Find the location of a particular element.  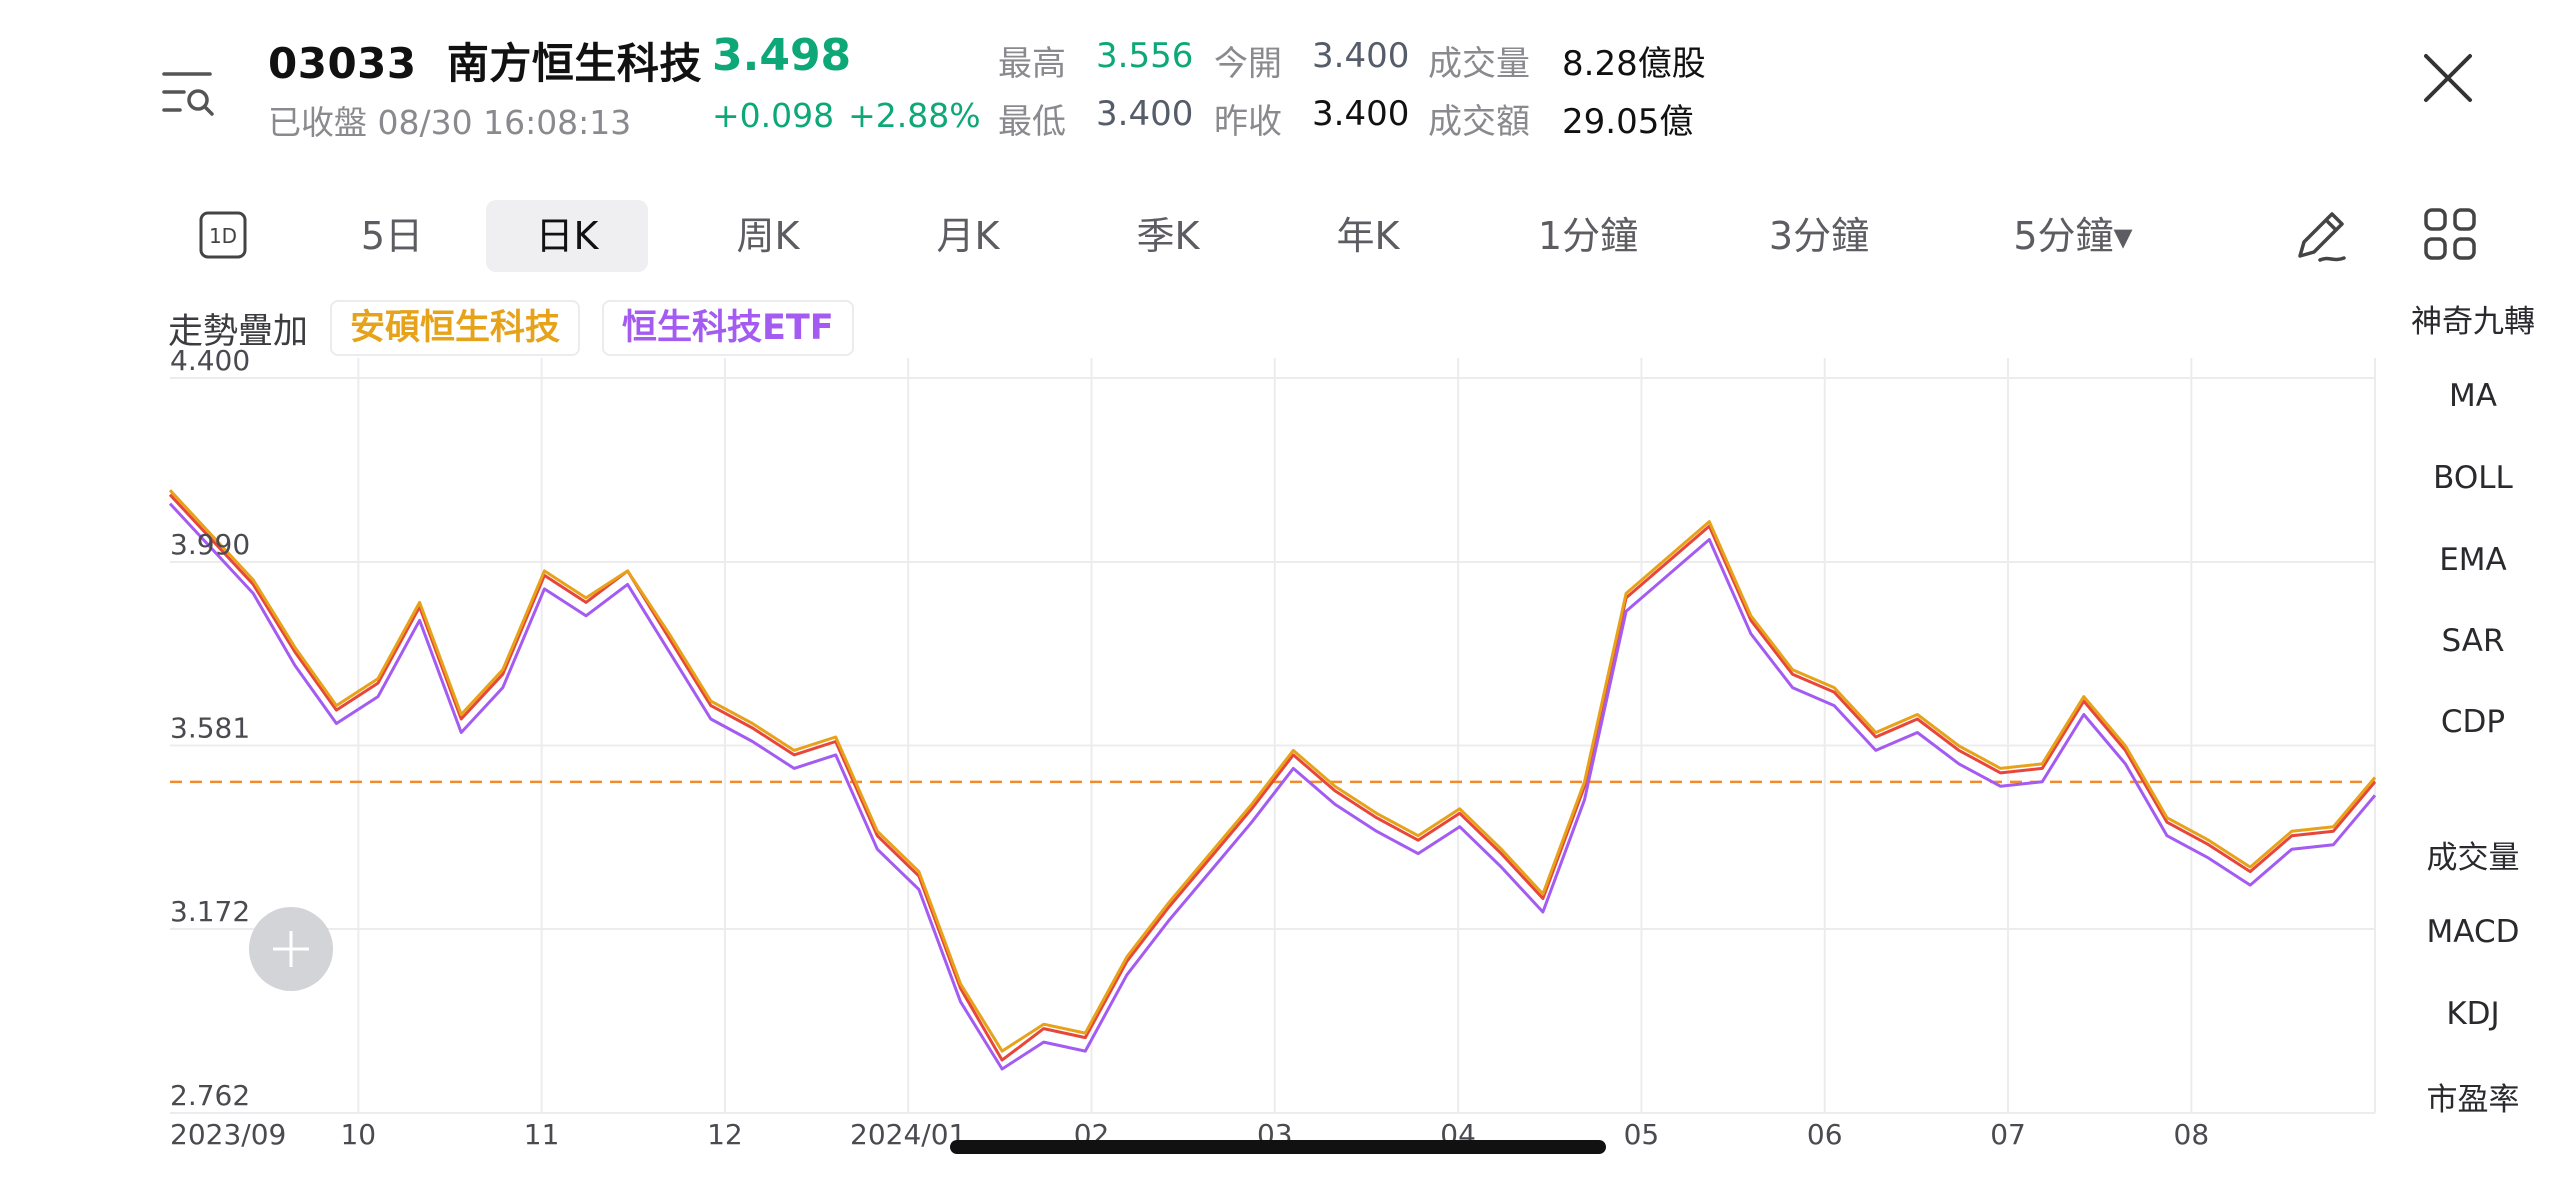

add-indicator-button is located at coordinates (291, 949).